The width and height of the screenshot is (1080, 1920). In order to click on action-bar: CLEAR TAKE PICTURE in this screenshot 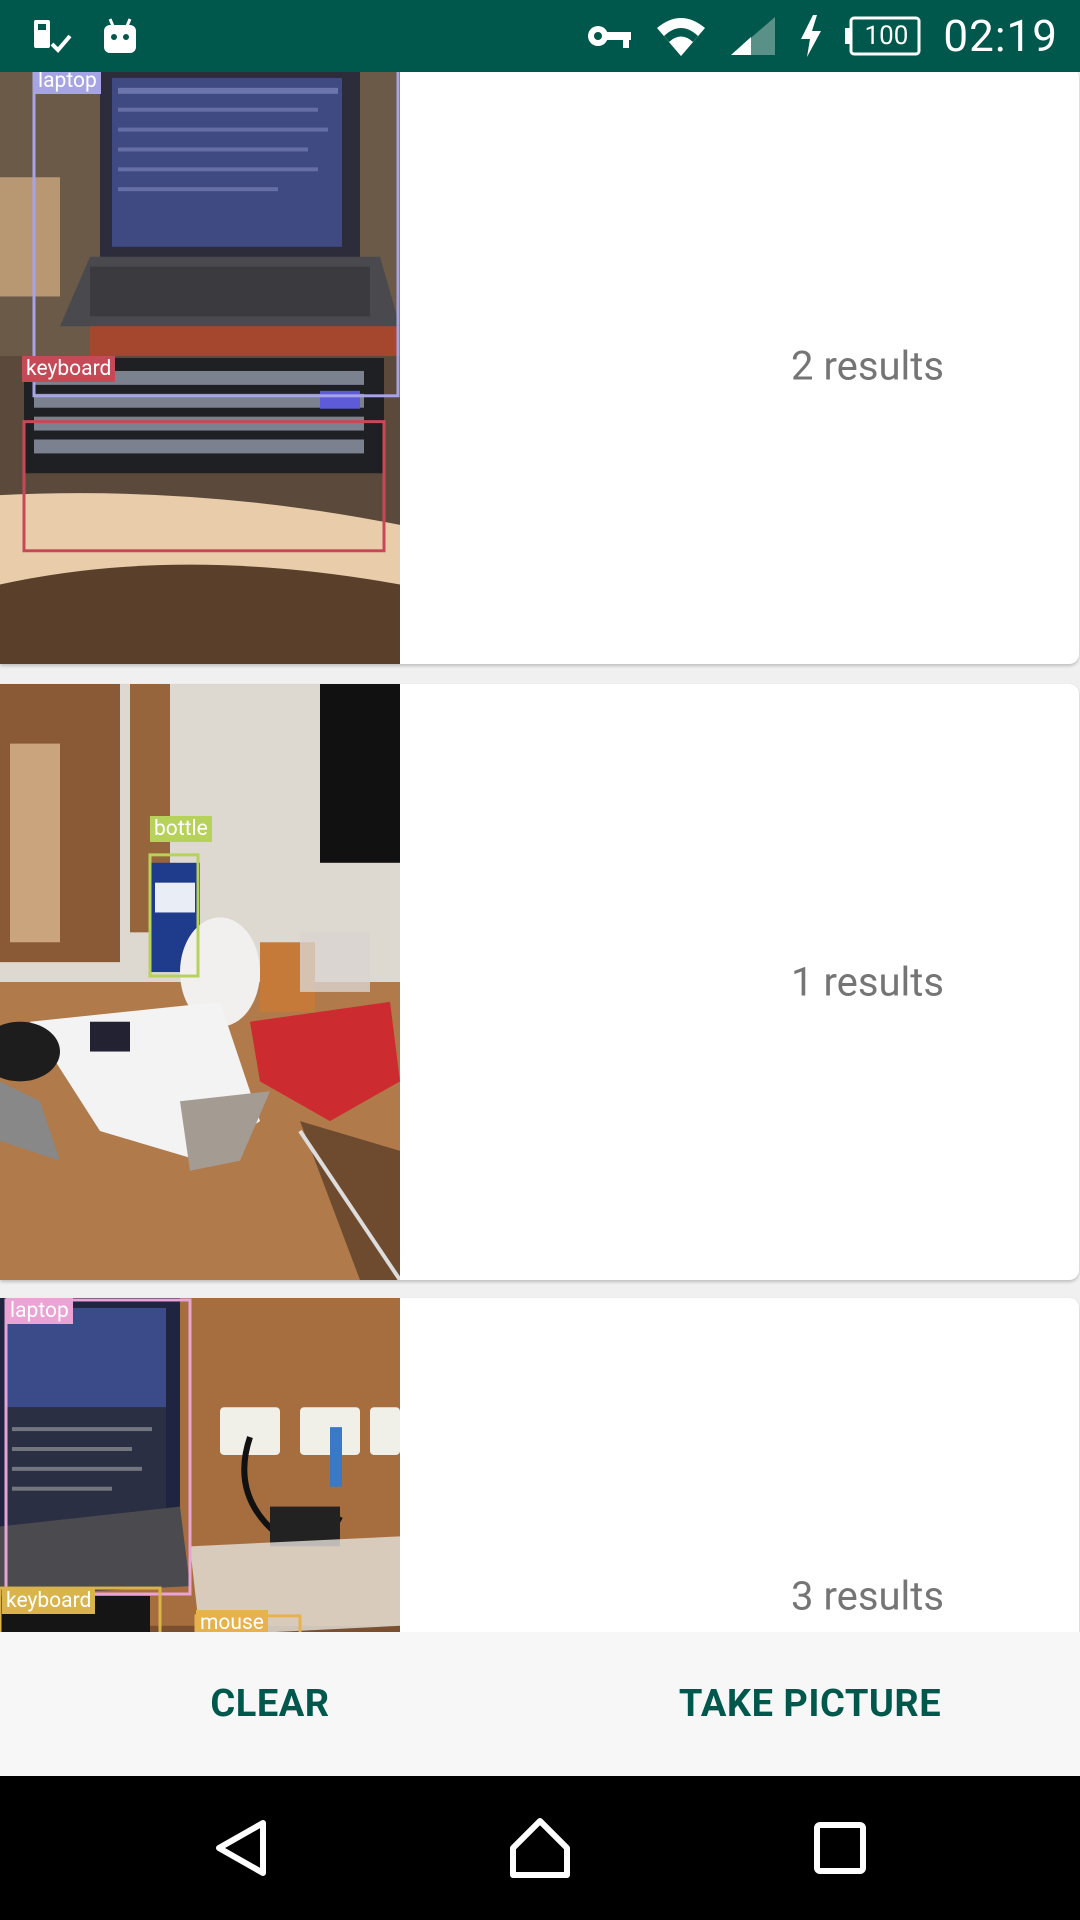, I will do `click(540, 1704)`.